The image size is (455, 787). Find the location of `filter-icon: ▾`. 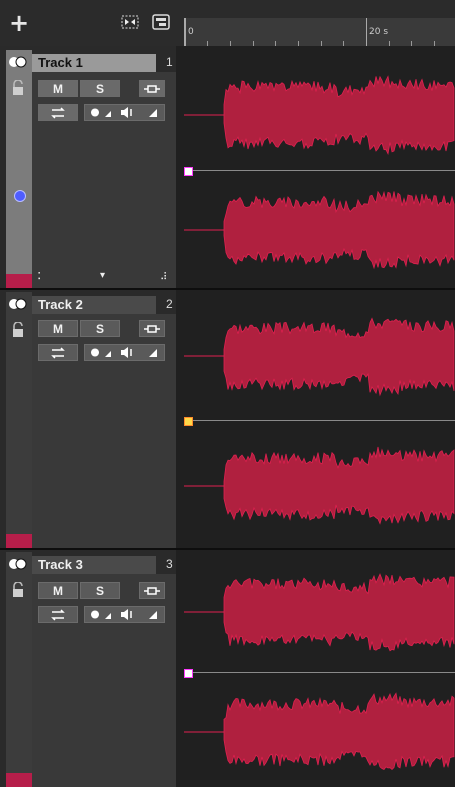

filter-icon: ▾ is located at coordinates (102, 275).